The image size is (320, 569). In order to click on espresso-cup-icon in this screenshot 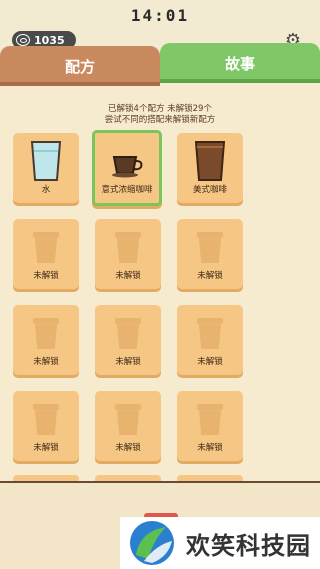, I will do `click(127, 167)`.